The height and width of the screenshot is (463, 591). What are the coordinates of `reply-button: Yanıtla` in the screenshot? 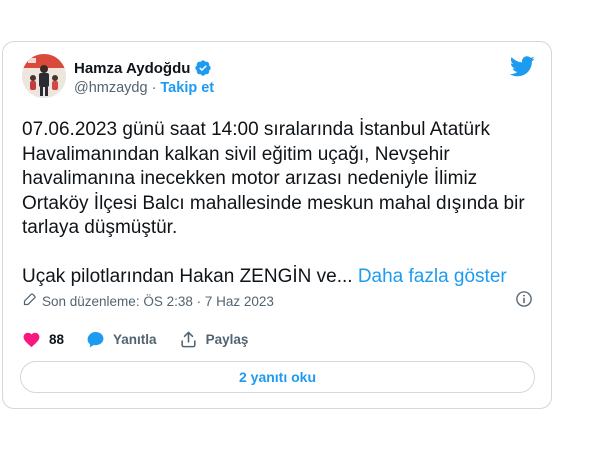 It's located at (121, 339).